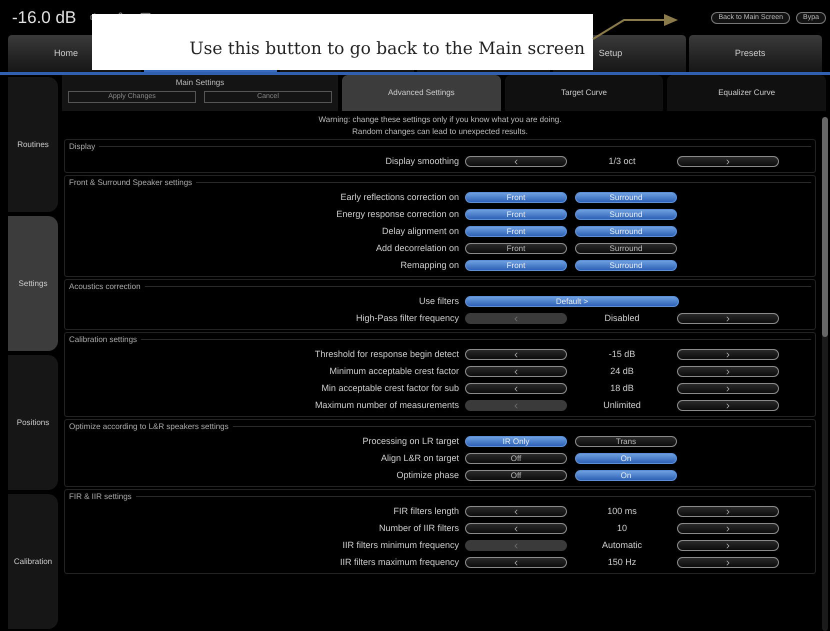  Describe the element at coordinates (626, 441) in the screenshot. I see `toggle-button: Trans` at that location.